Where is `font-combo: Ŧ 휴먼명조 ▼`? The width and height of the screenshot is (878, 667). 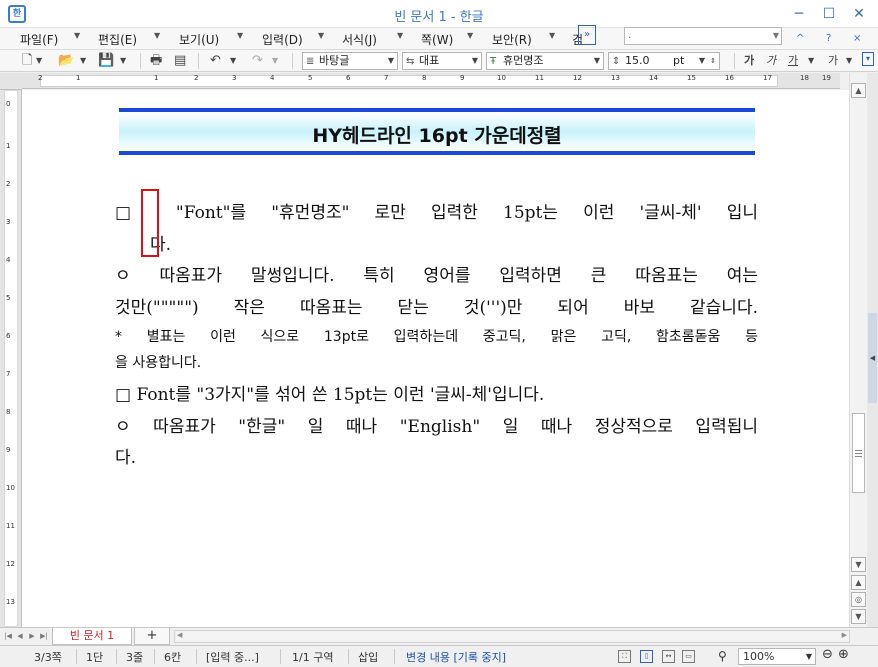 font-combo: Ŧ 휴먼명조 ▼ is located at coordinates (545, 61).